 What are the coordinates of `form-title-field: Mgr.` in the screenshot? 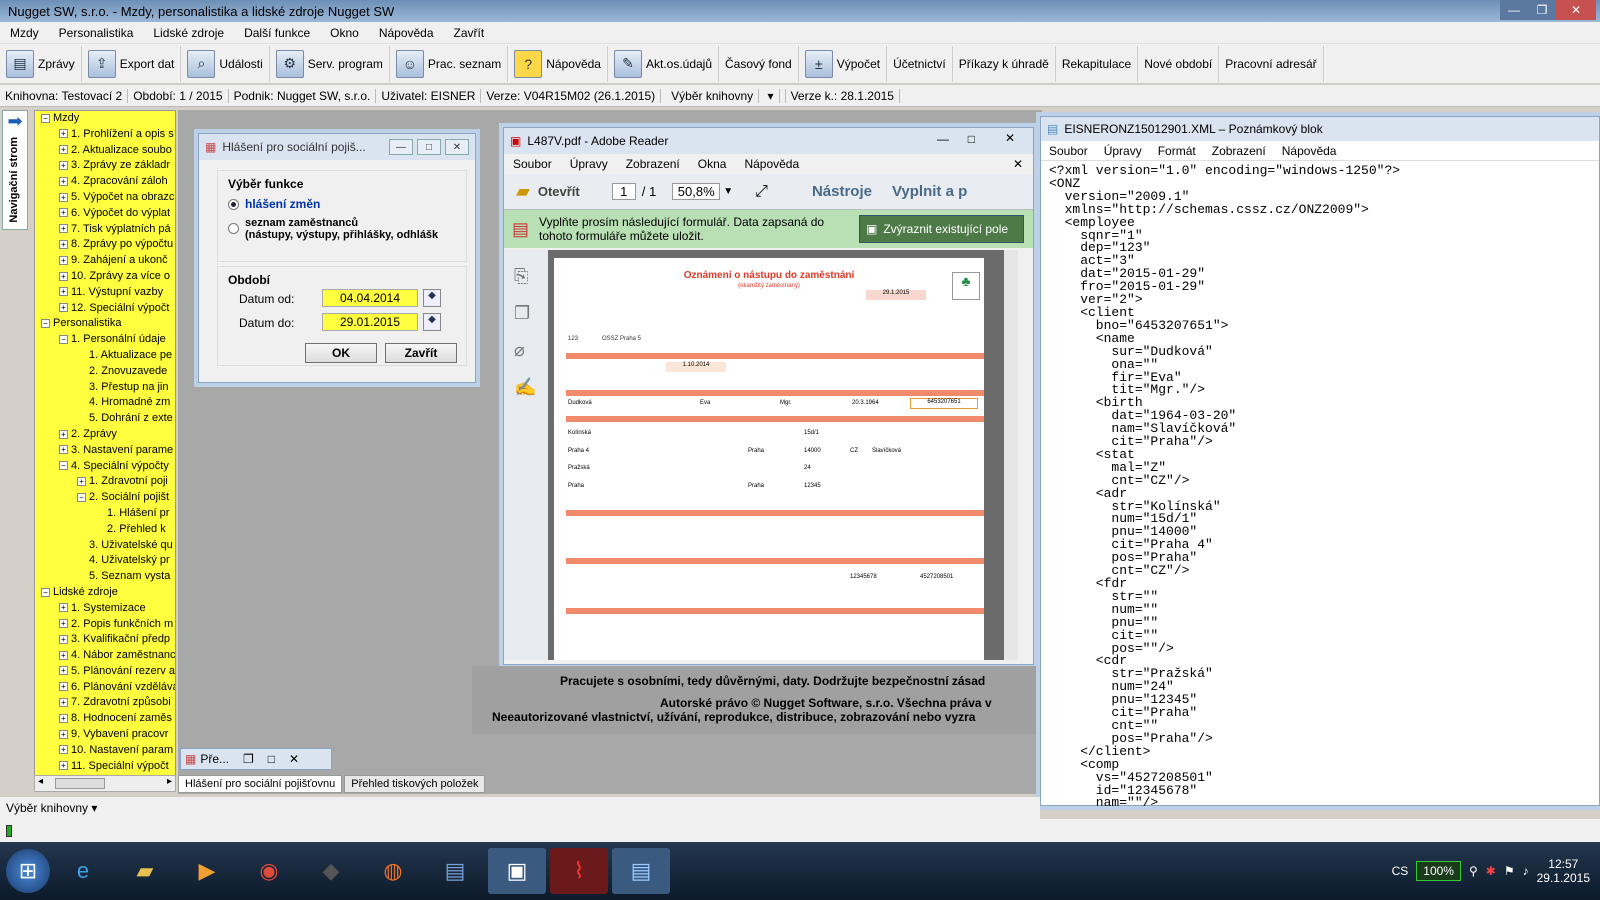 It's located at (786, 403).